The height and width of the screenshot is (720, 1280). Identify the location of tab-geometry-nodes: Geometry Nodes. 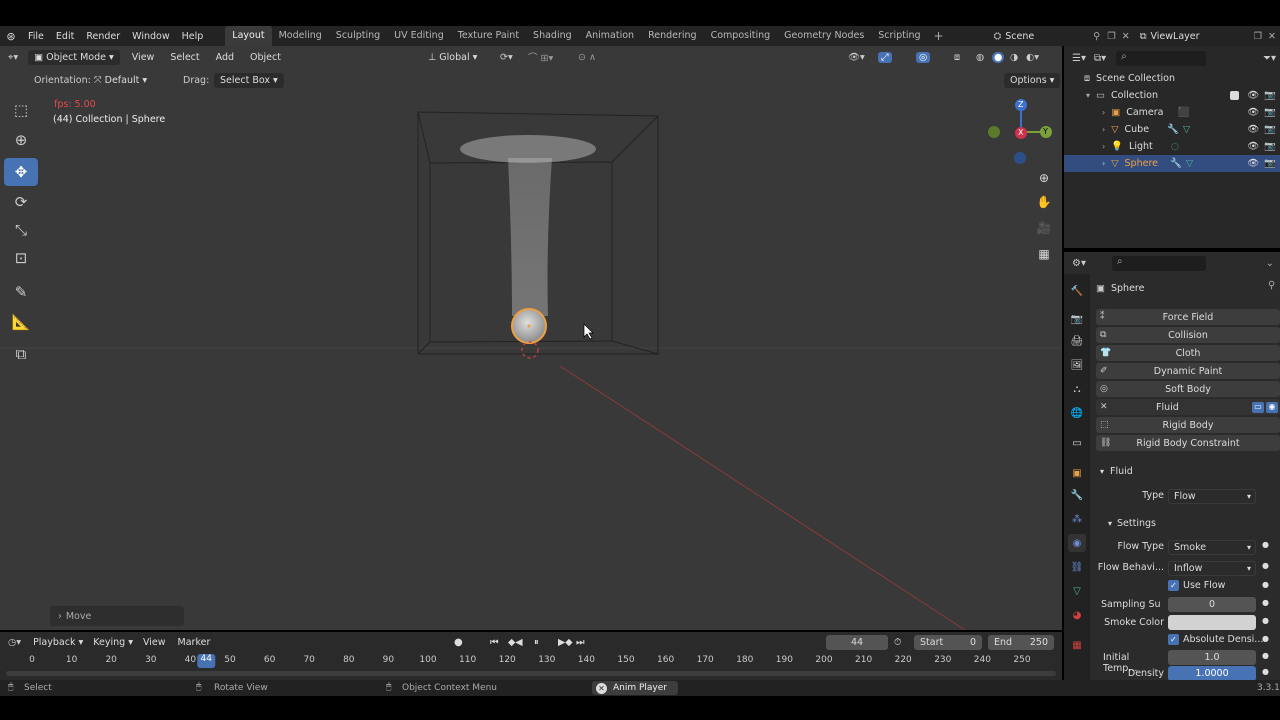
(824, 36).